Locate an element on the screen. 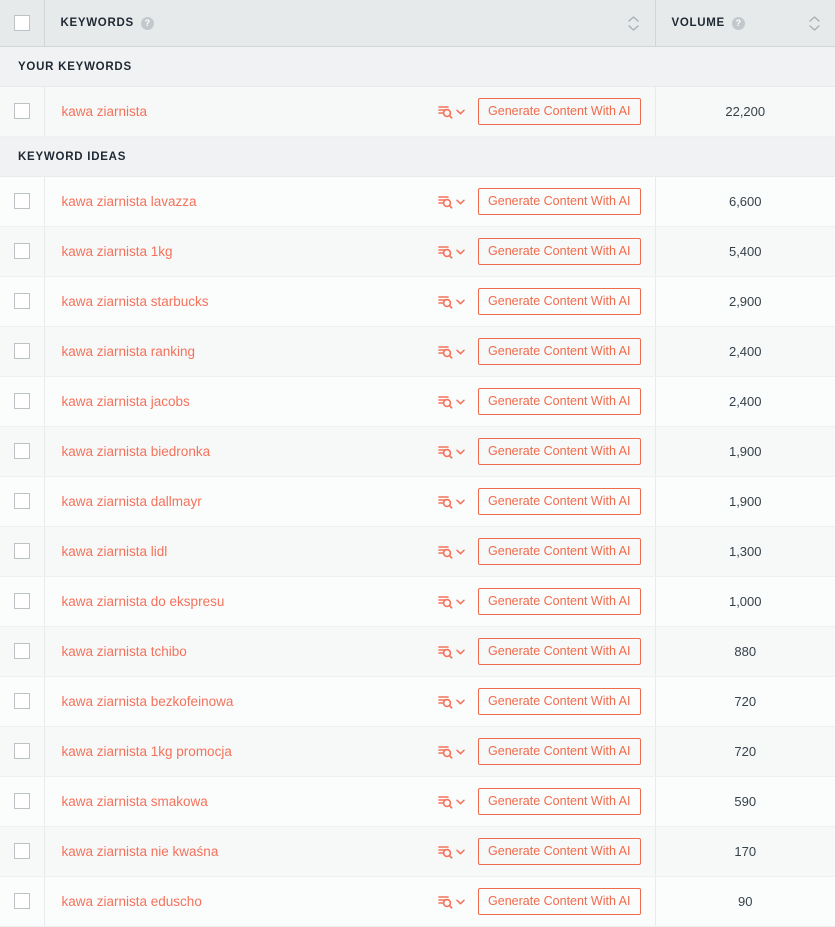 This screenshot has height=927, width=835. keyword-link: kawa ziarnista 1kg is located at coordinates (117, 251).